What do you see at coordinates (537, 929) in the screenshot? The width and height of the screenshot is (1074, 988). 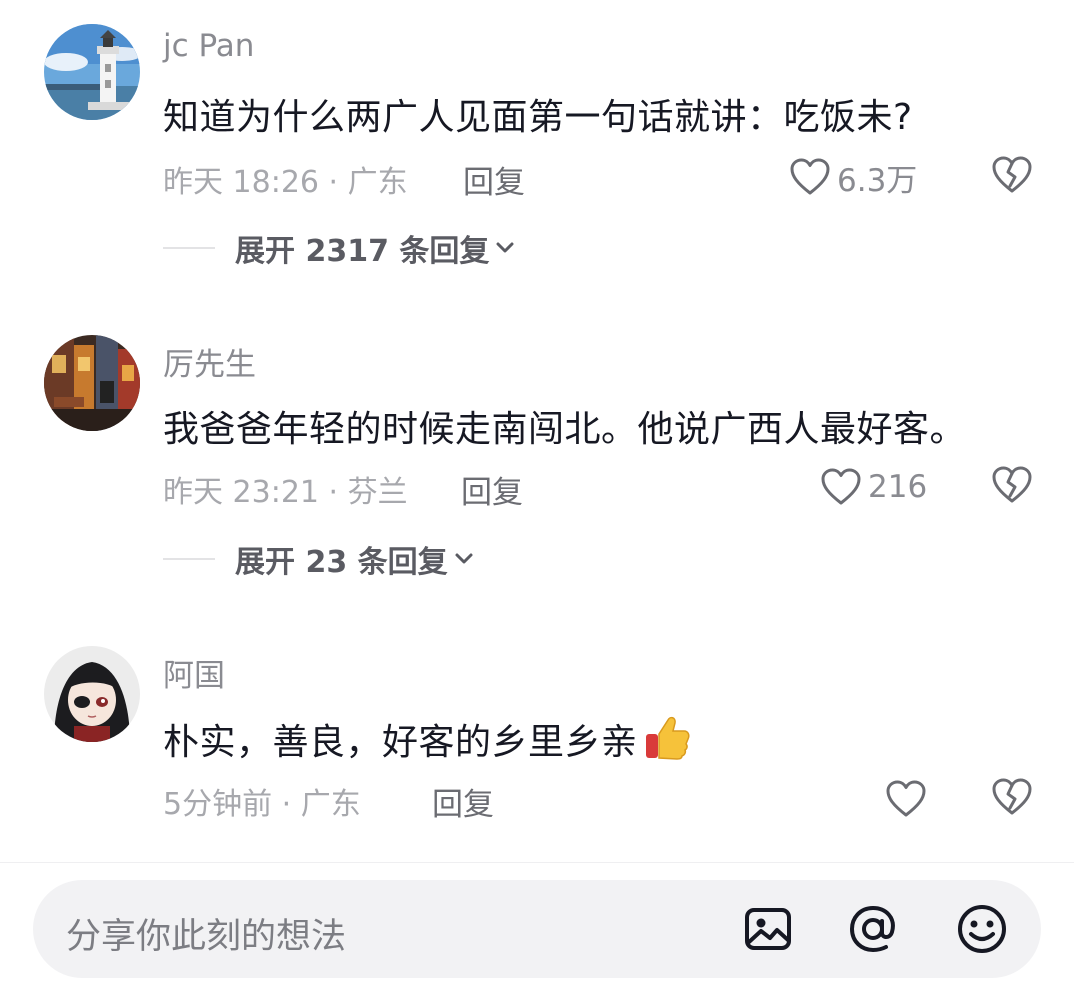 I see `comment-input-bar: 分享你此刻的想法` at bounding box center [537, 929].